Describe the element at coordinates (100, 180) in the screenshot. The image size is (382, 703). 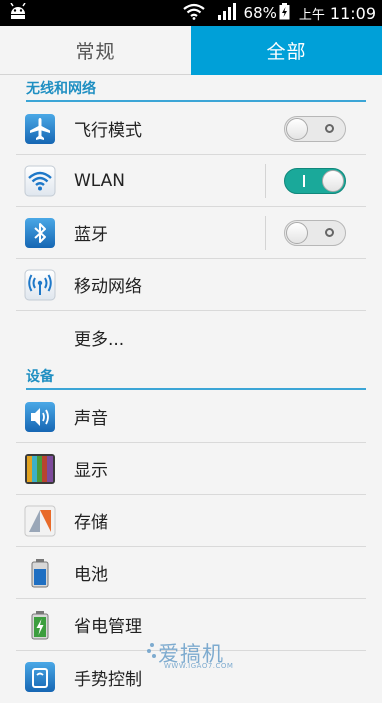
I see `settings-item-label: WLAN` at that location.